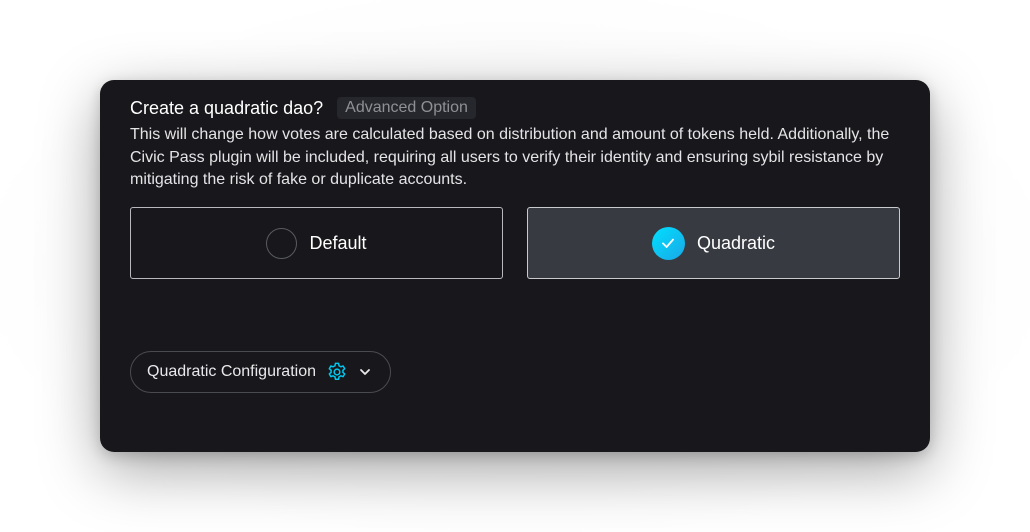  What do you see at coordinates (227, 108) in the screenshot?
I see `card-title: Create a quadratic dao?` at bounding box center [227, 108].